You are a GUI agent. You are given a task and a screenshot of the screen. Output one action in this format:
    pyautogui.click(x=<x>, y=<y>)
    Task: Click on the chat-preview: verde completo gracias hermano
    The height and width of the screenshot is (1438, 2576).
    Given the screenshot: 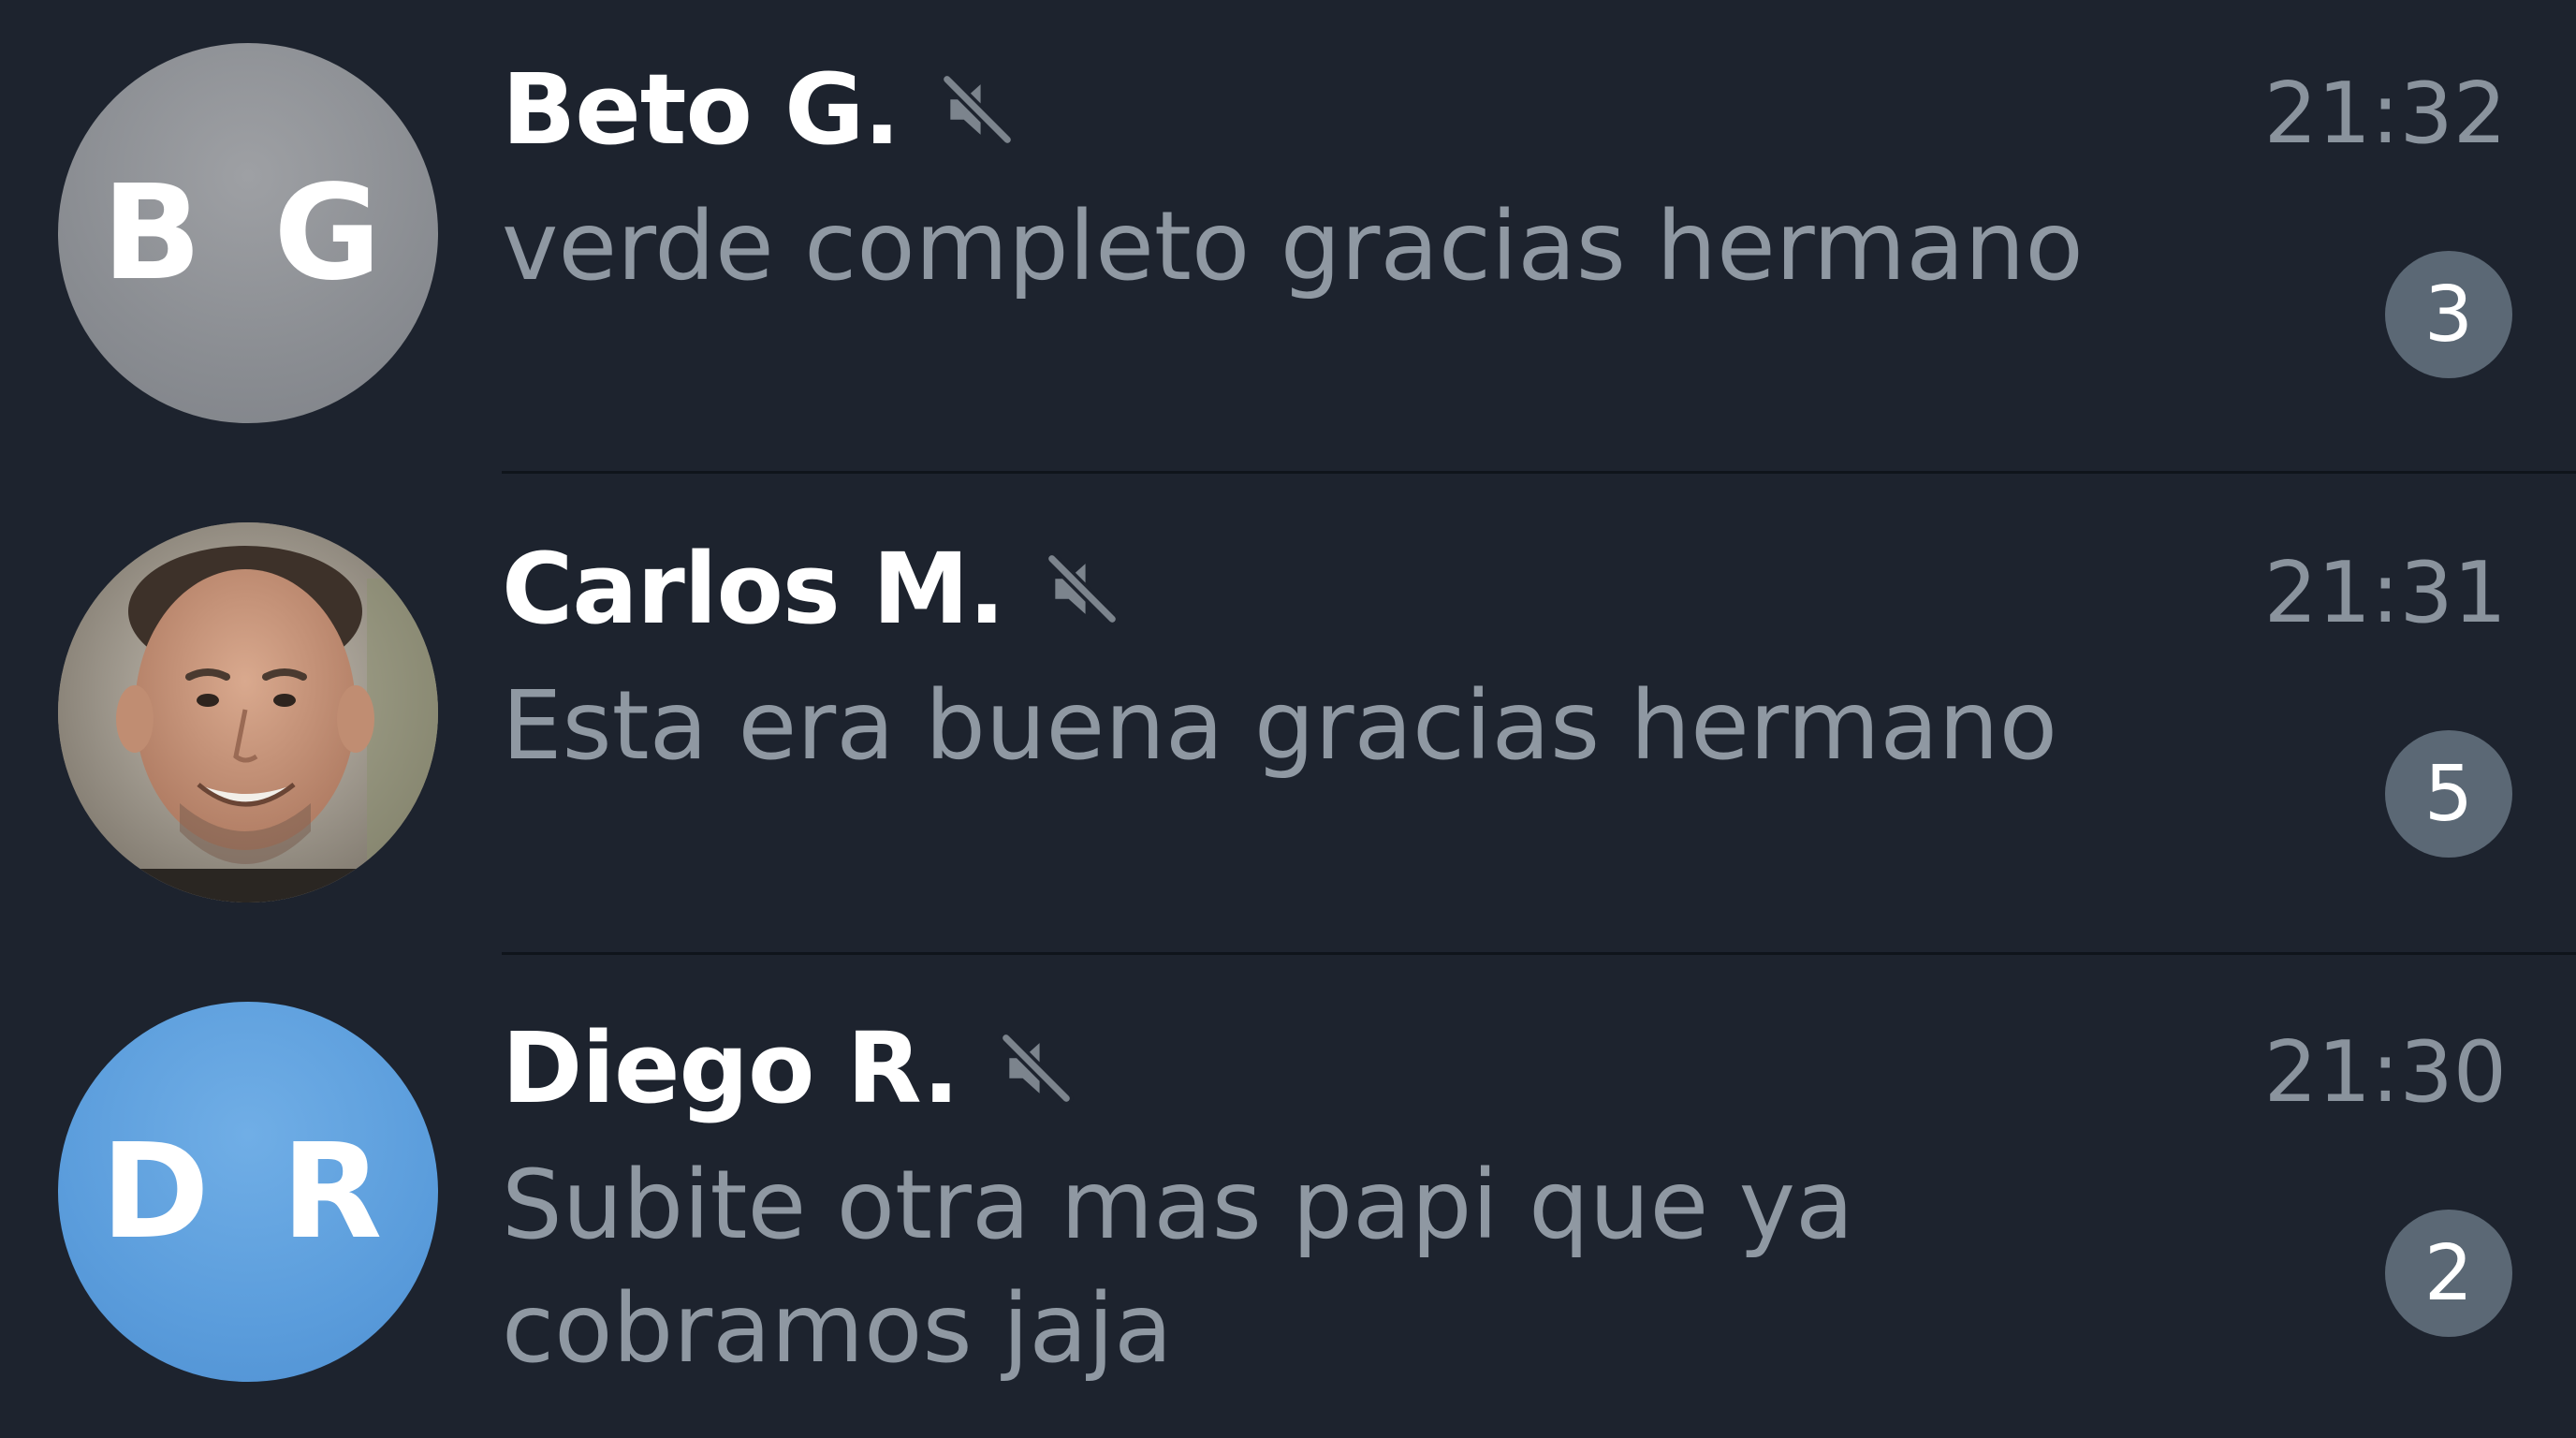 What is the action you would take?
    pyautogui.click(x=1293, y=246)
    